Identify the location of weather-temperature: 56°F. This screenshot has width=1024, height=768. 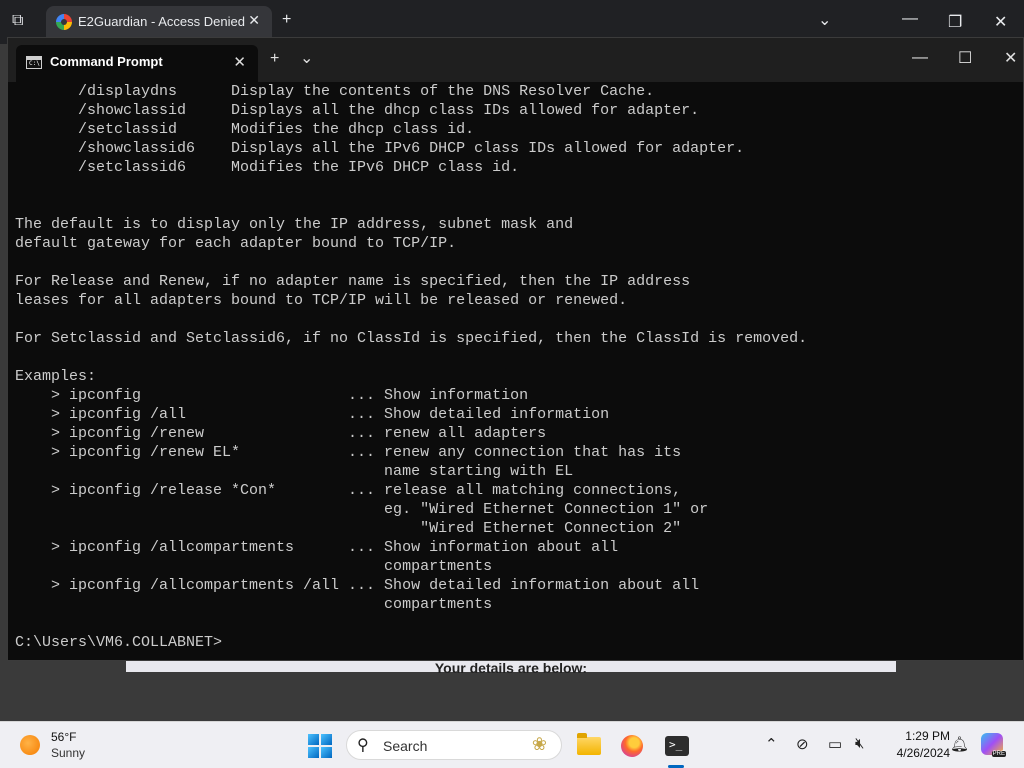
(63, 737).